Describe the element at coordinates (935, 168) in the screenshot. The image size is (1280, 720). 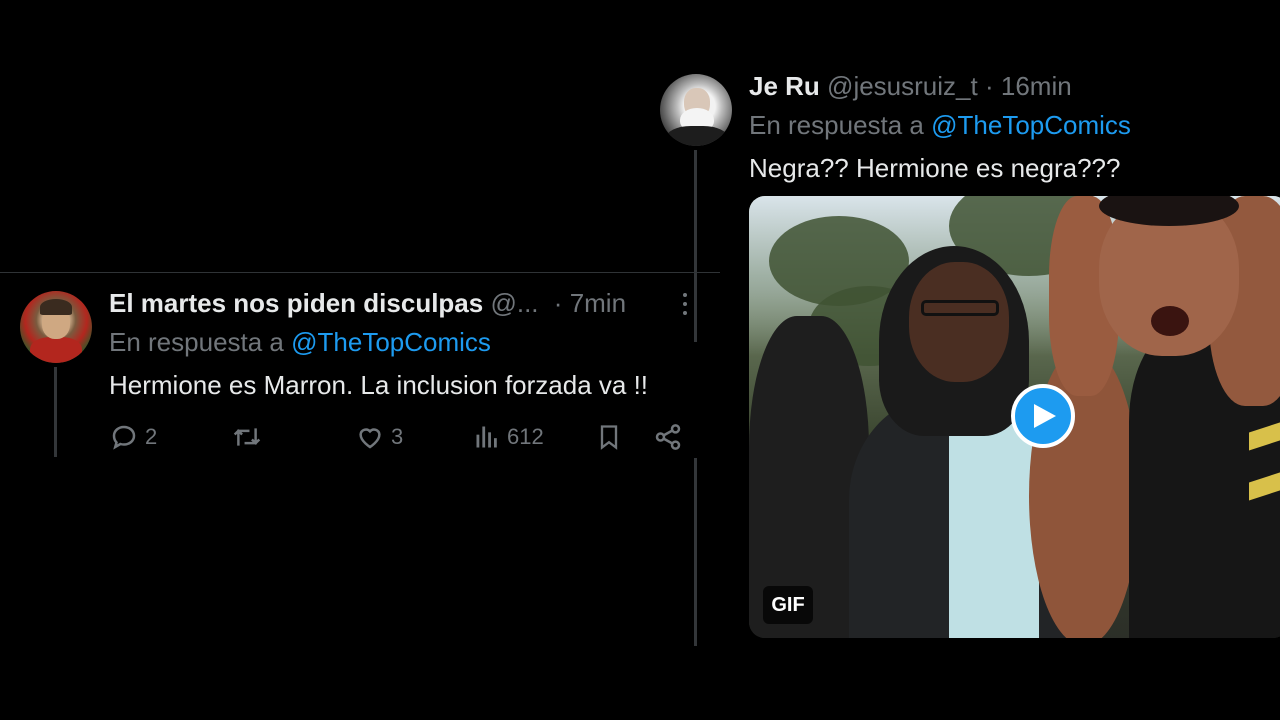
I see `tweet-text: Negra?? Hermione es negra???` at that location.